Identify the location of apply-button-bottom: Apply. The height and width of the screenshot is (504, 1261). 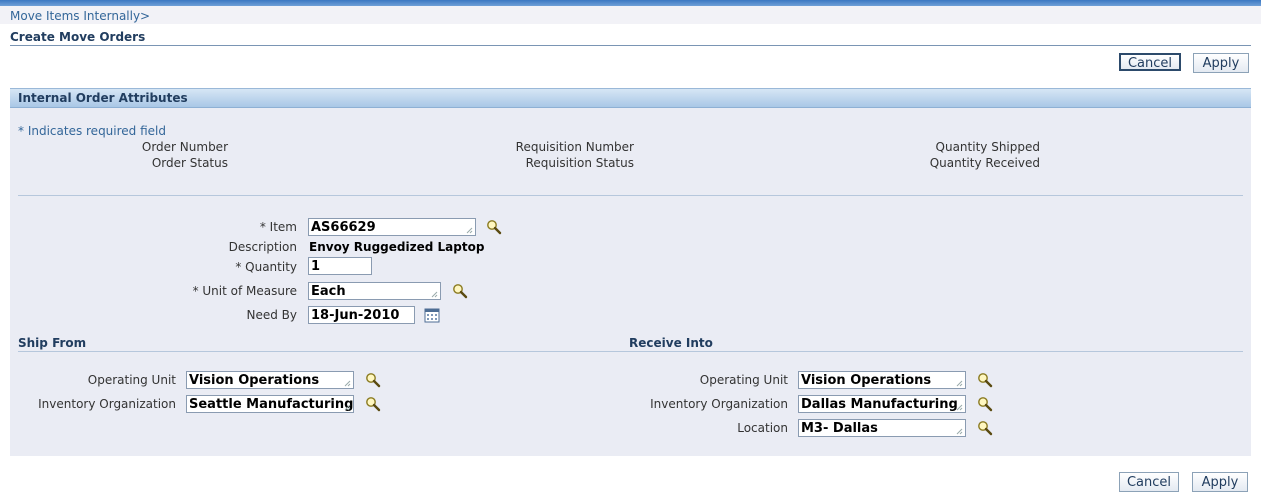
(1220, 482).